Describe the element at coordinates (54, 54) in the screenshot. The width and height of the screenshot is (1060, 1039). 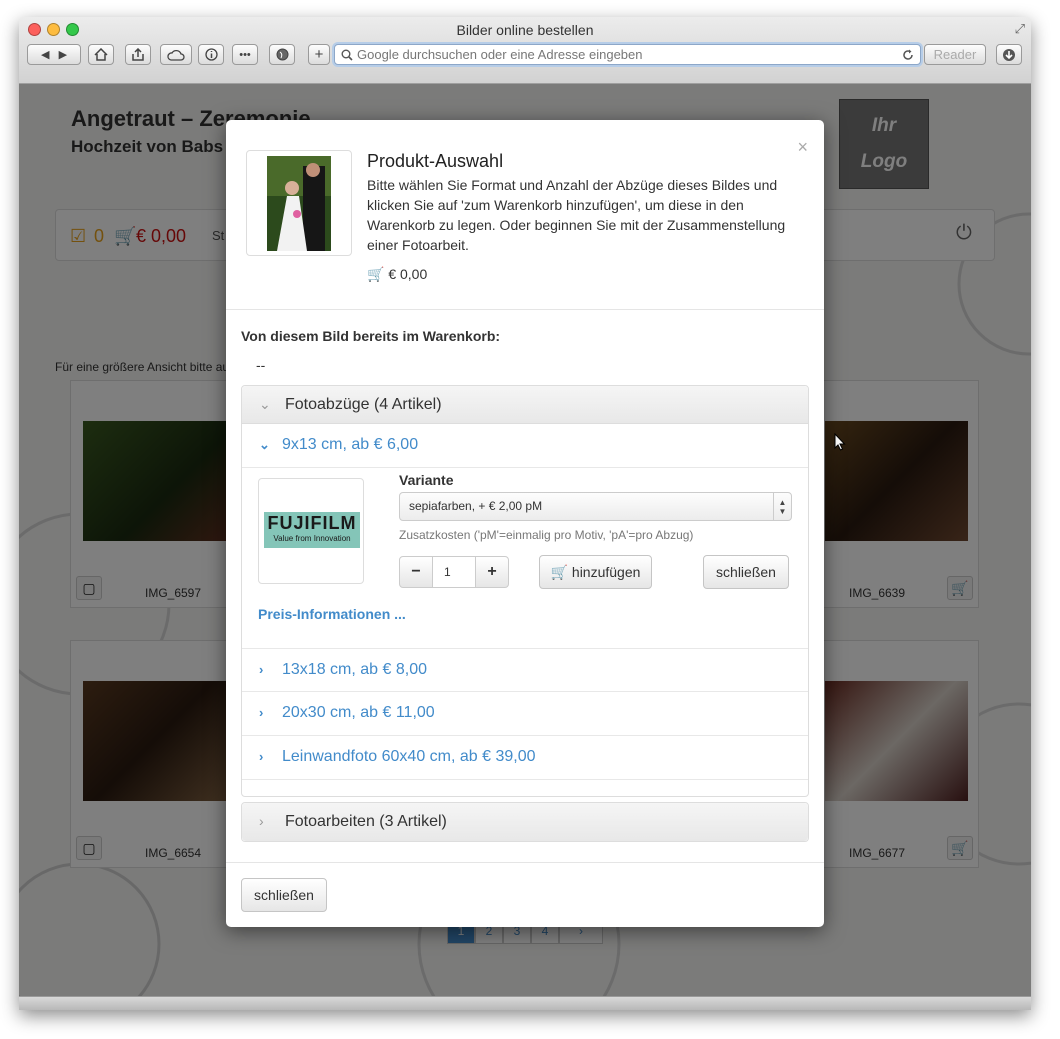
I see `back-forward-buttons: ◀ ▶` at that location.